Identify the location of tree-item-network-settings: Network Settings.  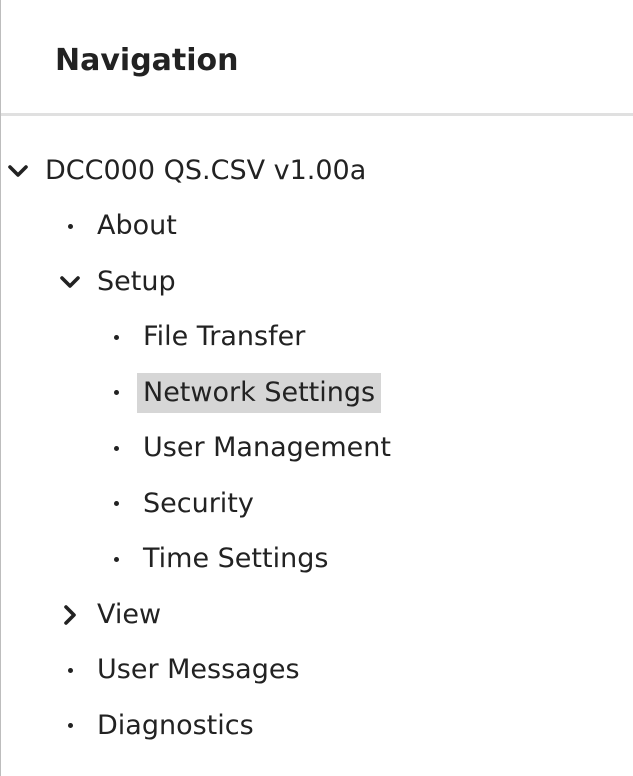
(317, 393).